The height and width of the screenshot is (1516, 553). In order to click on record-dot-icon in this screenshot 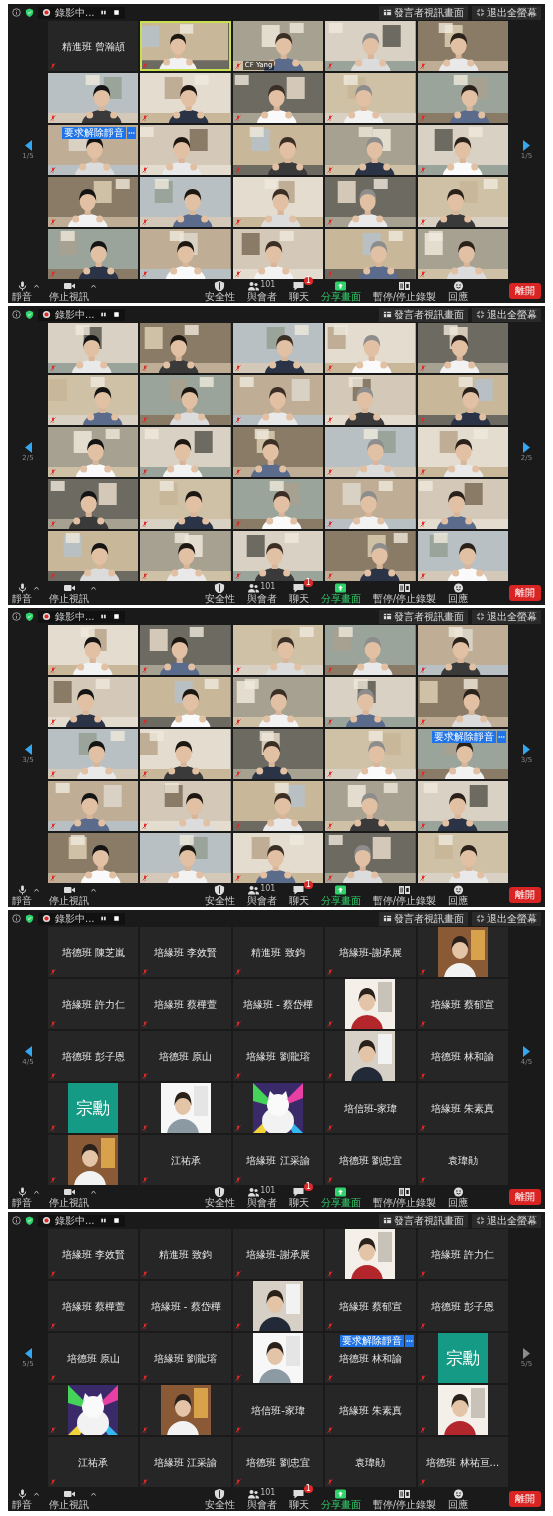, I will do `click(46, 12)`.